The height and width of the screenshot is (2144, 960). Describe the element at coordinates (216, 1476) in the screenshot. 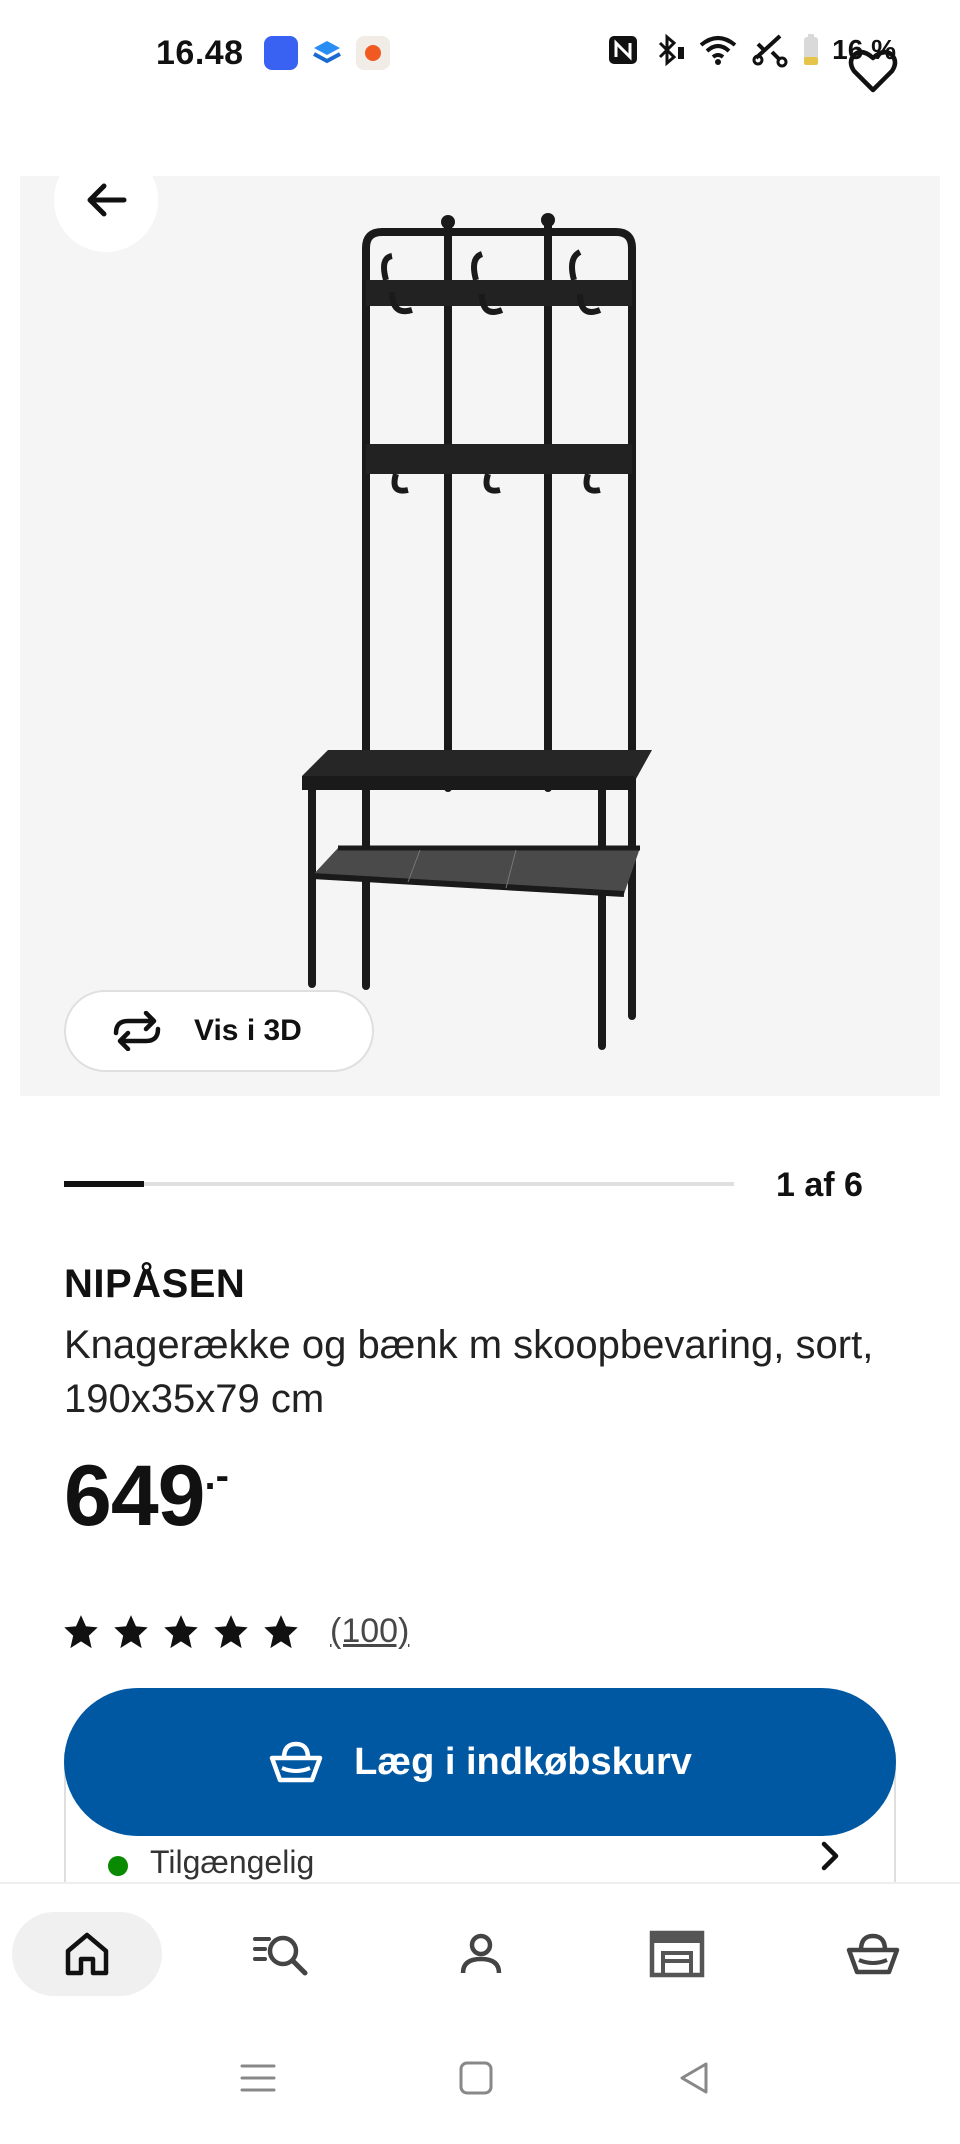

I see `price-suffix: .-` at that location.